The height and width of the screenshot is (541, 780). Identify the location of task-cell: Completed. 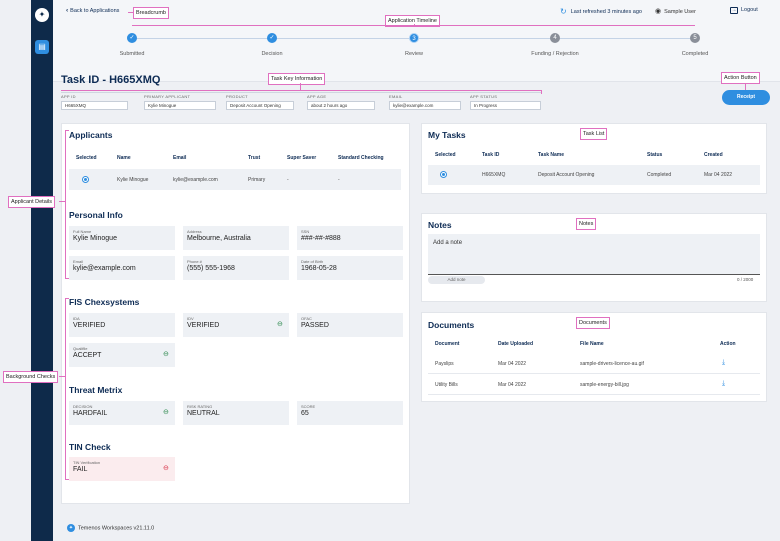
(659, 175).